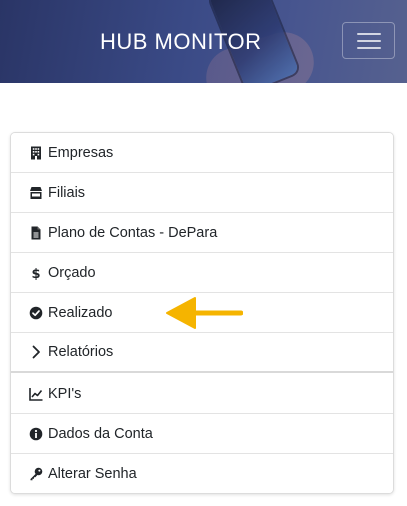  Describe the element at coordinates (36, 394) in the screenshot. I see `line-chart-icon` at that location.